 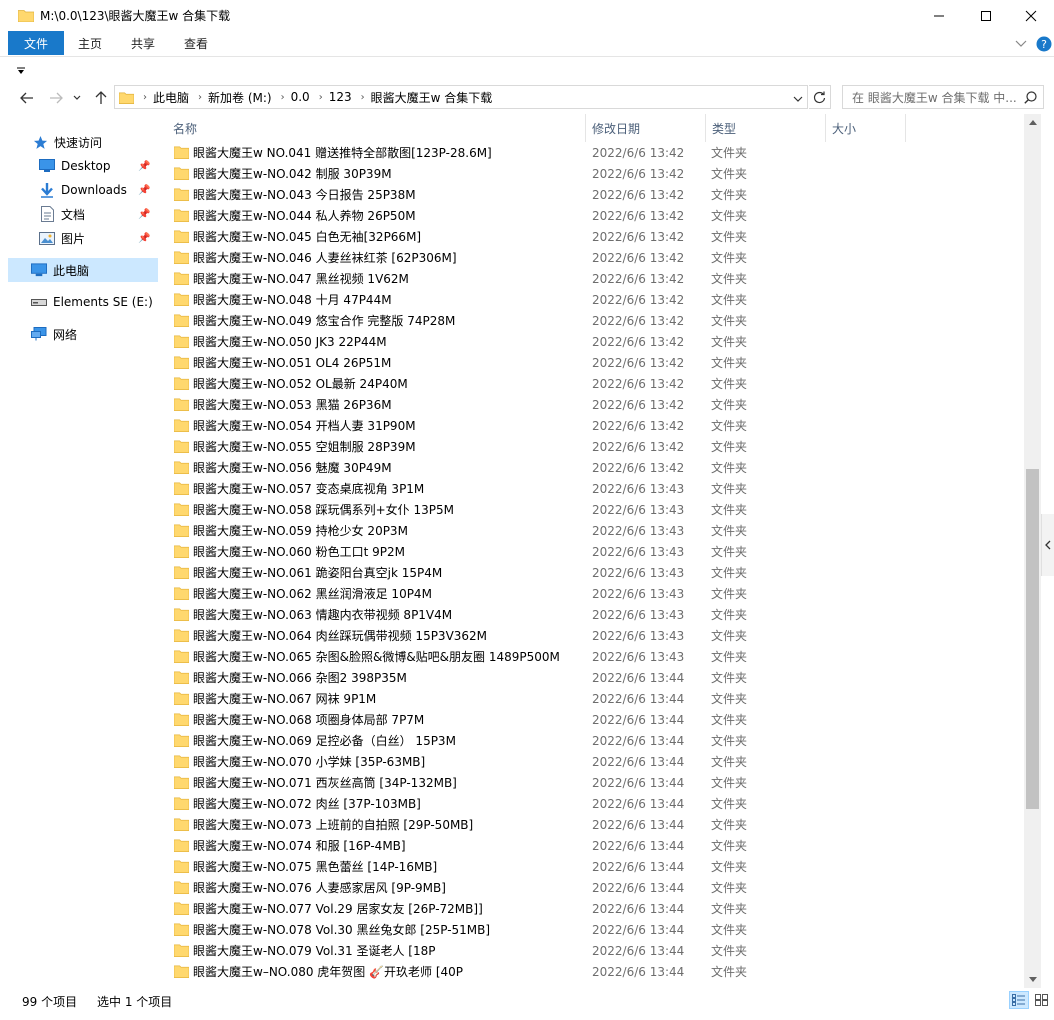 I want to click on close-button, so click(x=1031, y=15).